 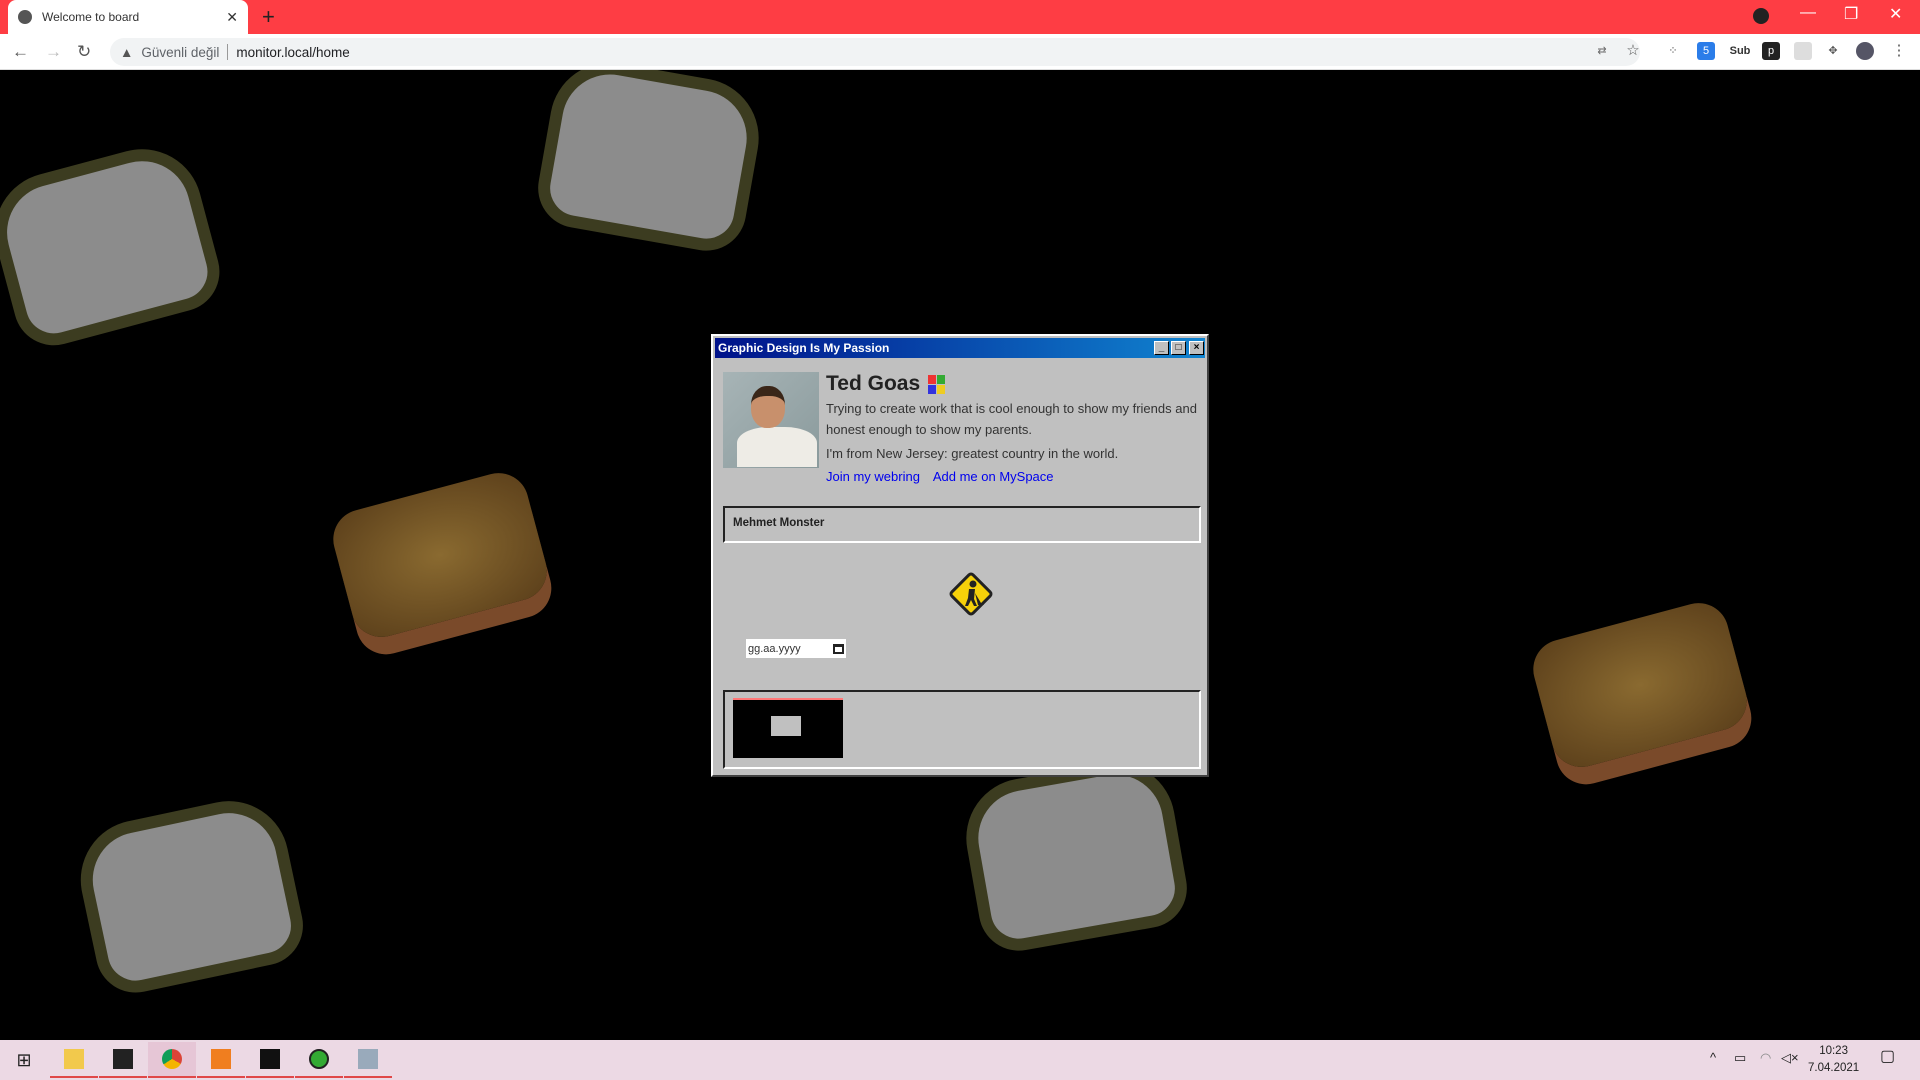 I want to click on sub-extension-icon: Sub, so click(x=1740, y=51).